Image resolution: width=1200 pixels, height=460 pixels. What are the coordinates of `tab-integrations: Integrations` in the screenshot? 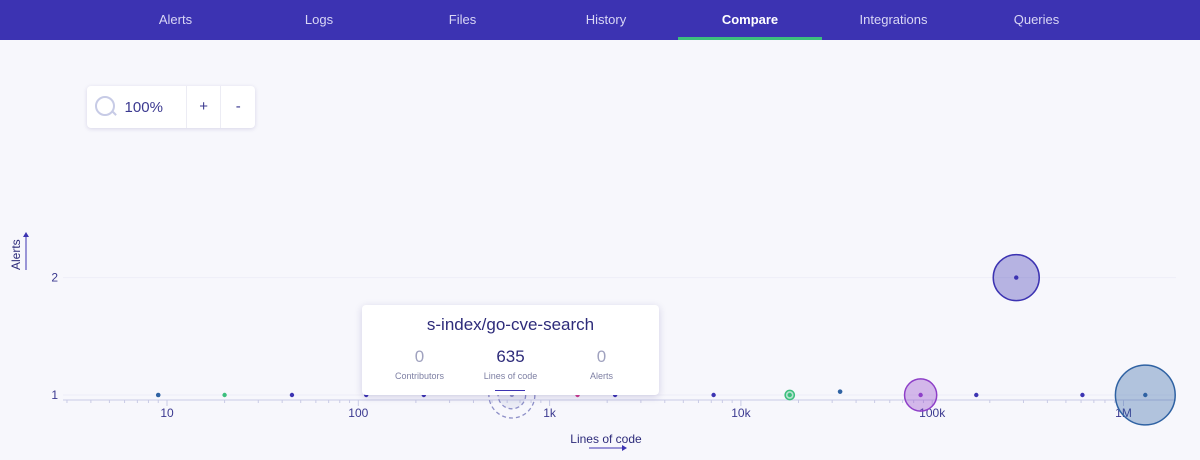 It's located at (893, 20).